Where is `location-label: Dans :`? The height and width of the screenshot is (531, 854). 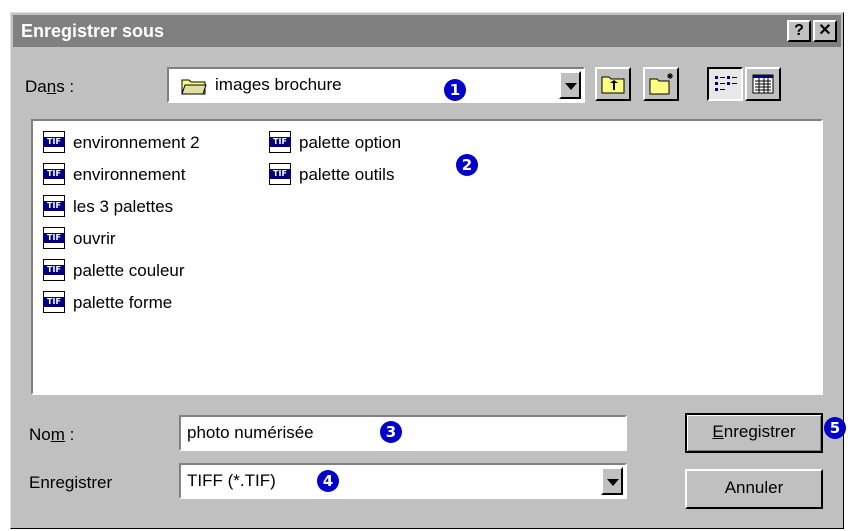 location-label: Dans : is located at coordinates (50, 86).